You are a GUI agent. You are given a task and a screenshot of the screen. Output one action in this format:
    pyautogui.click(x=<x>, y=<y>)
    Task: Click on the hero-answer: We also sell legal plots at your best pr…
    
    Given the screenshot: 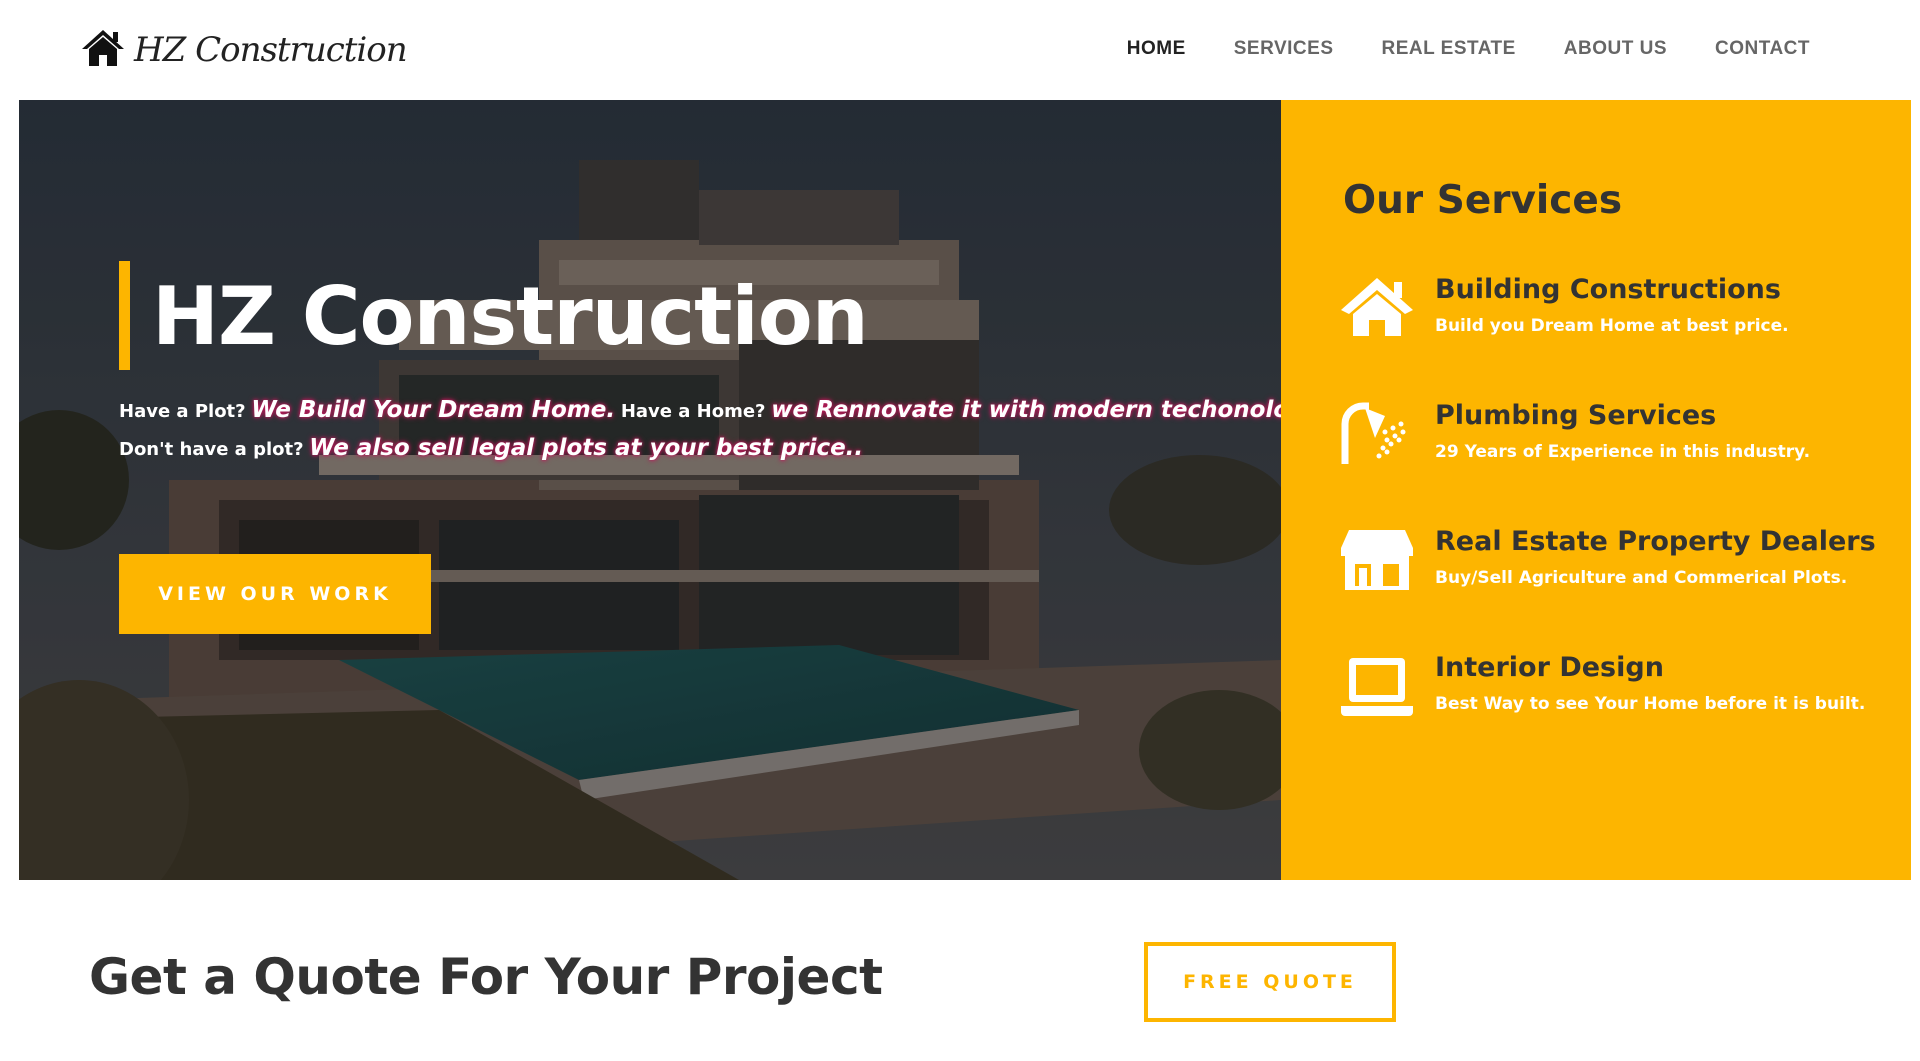 What is the action you would take?
    pyautogui.click(x=586, y=448)
    